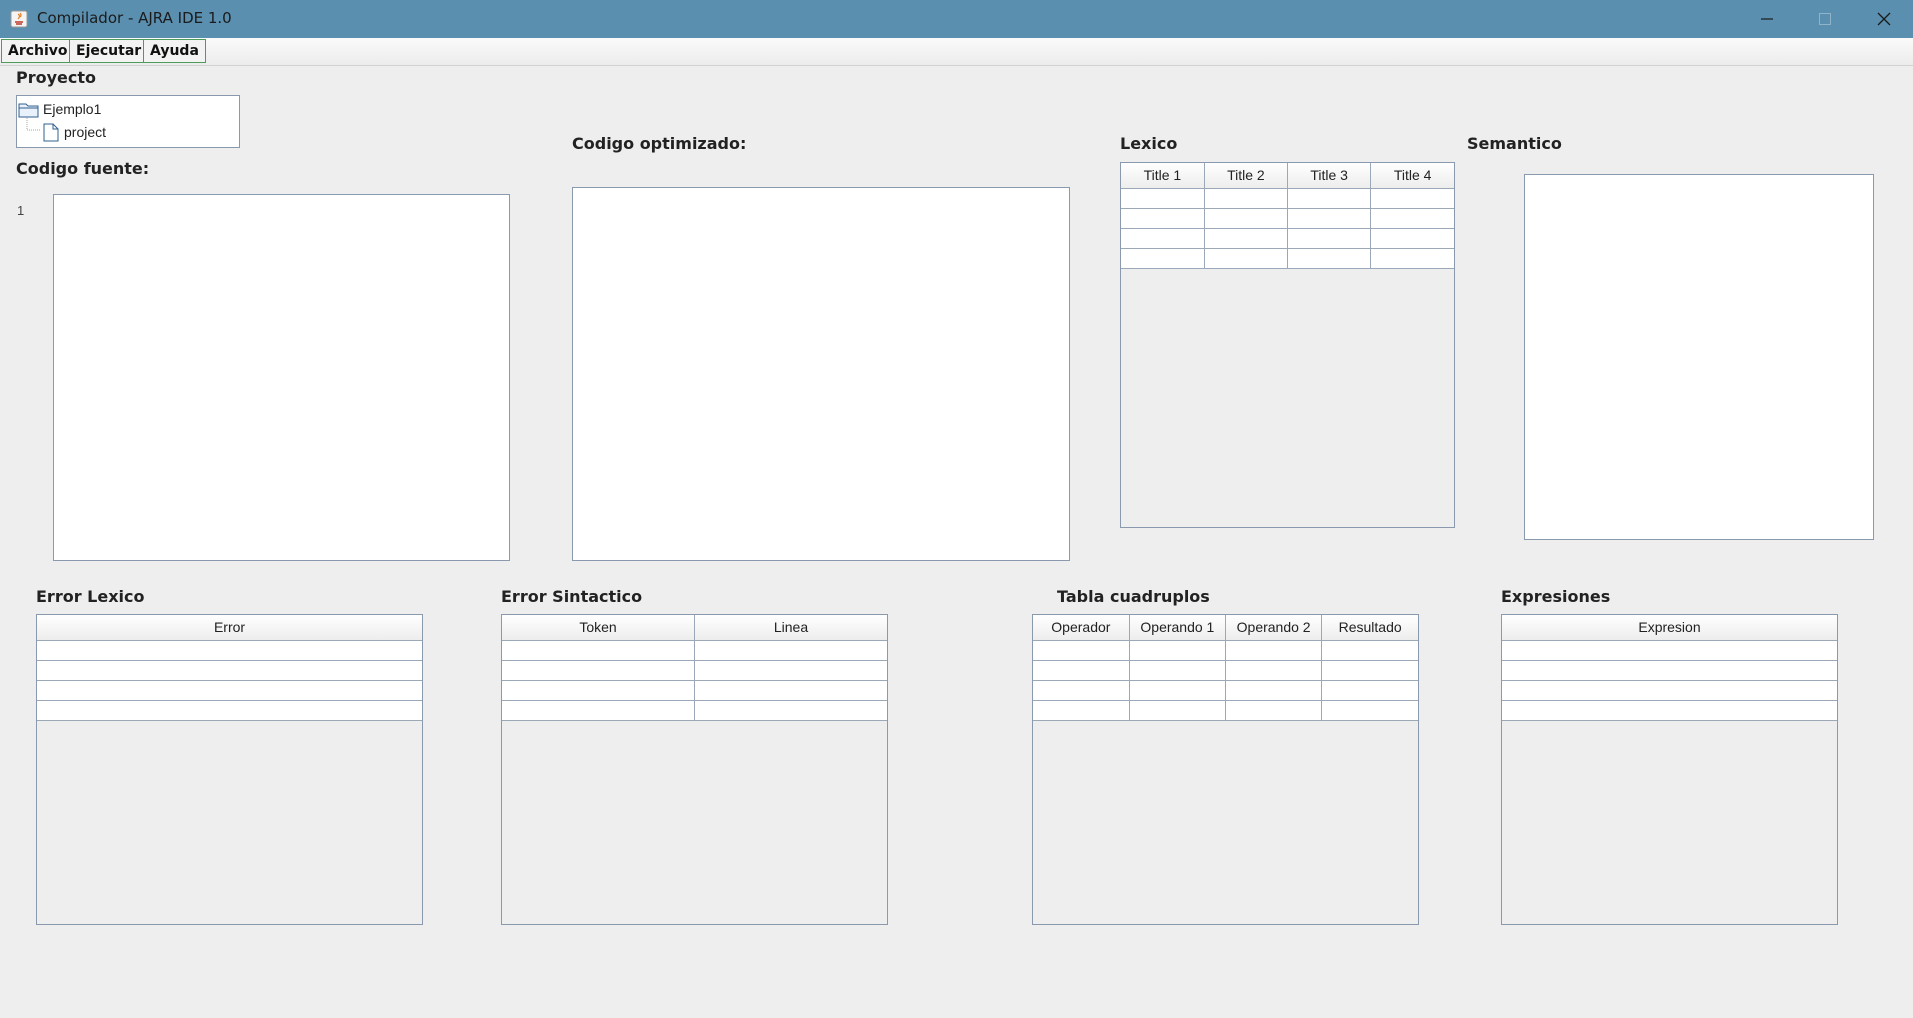 This screenshot has height=1018, width=1913. I want to click on close-button, so click(1884, 19).